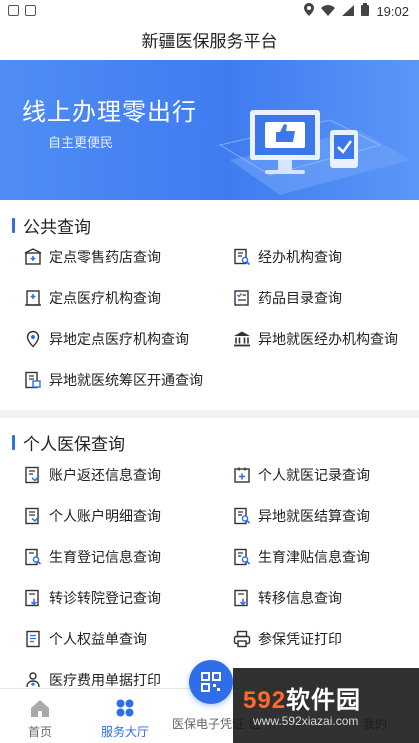  Describe the element at coordinates (125, 718) in the screenshot. I see `tab-service-hall: 服务大厅` at that location.